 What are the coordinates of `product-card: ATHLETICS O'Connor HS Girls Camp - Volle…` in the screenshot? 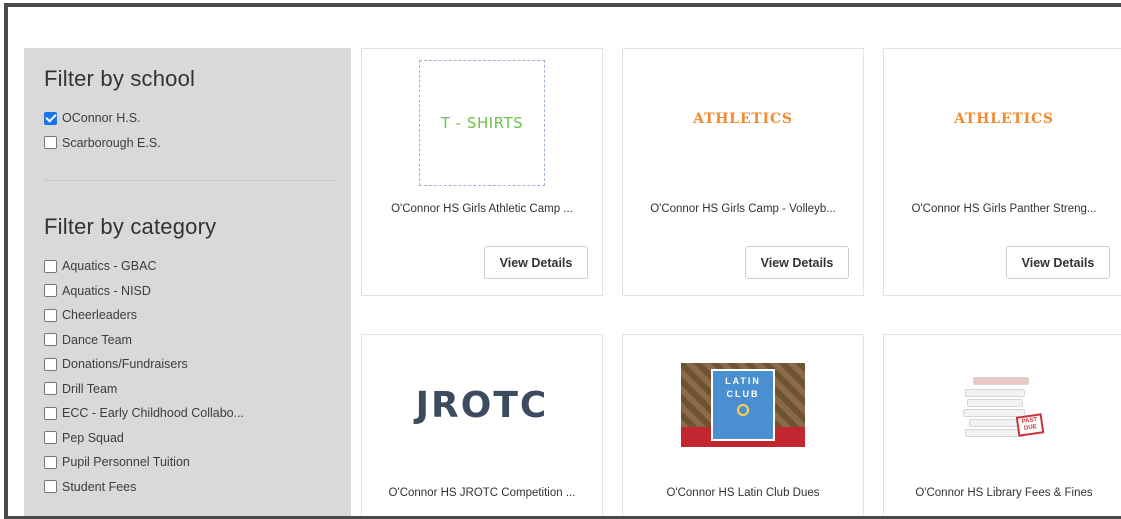 It's located at (743, 172).